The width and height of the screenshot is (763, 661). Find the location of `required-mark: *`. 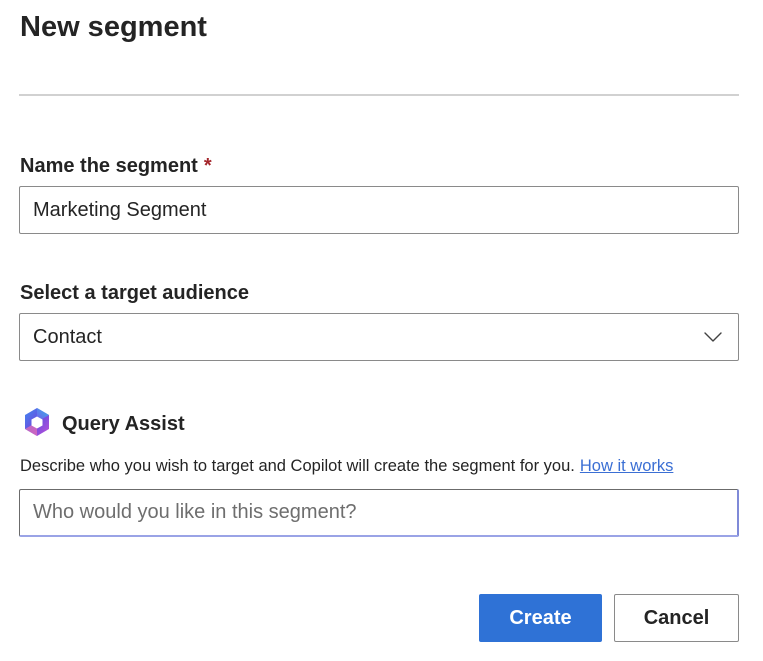

required-mark: * is located at coordinates (207, 166).